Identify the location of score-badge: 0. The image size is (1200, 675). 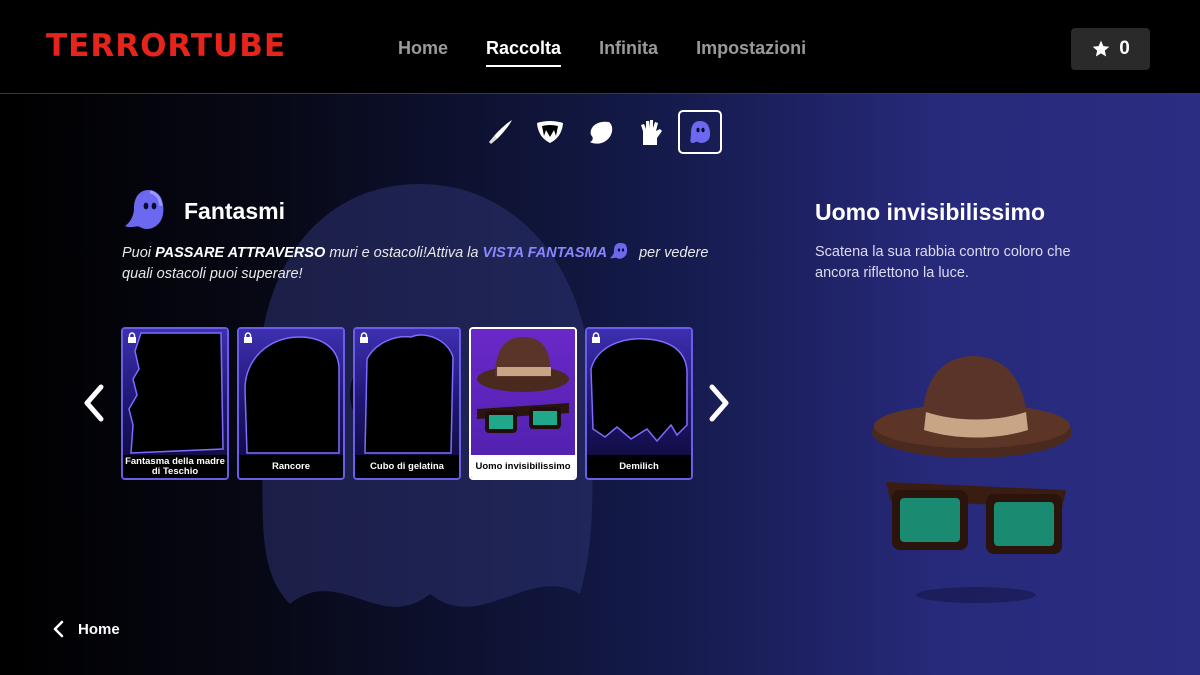
(1110, 49).